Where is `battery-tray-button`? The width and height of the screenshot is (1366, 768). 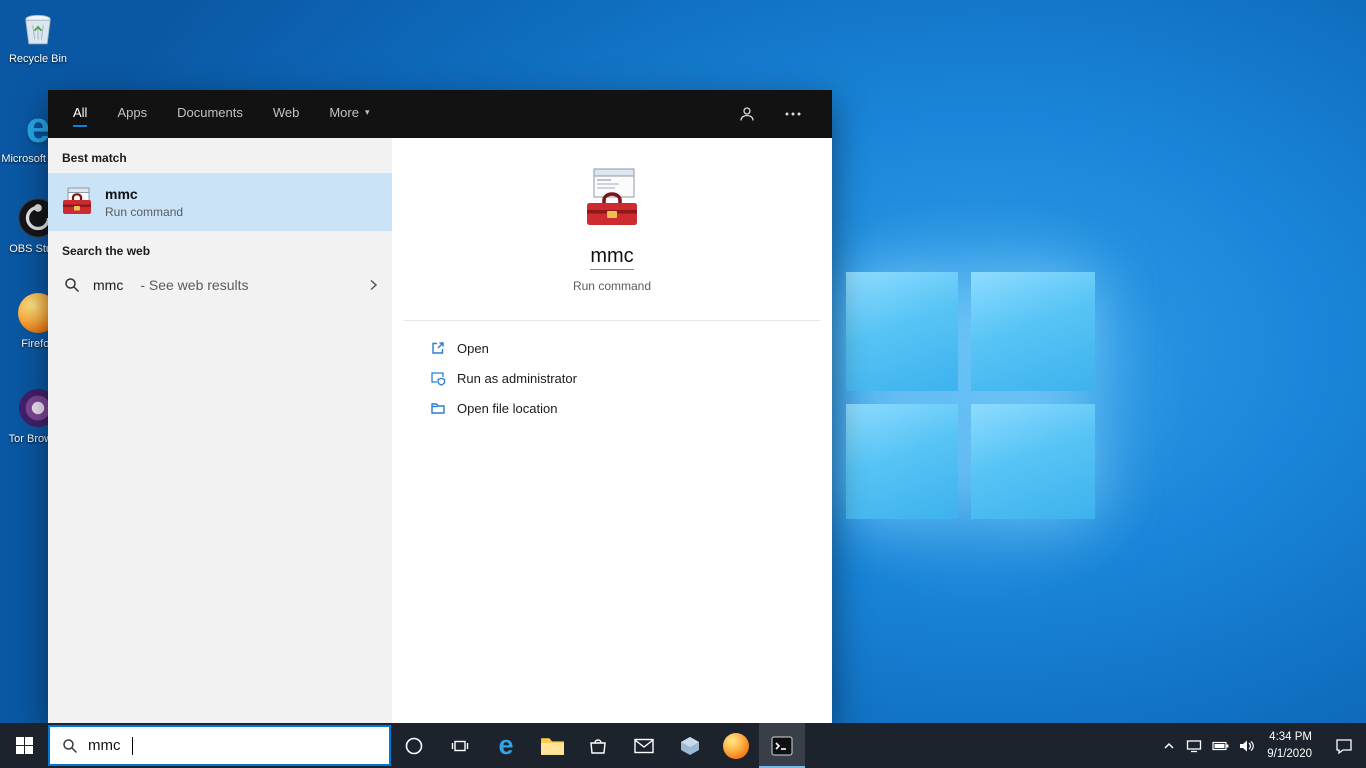
battery-tray-button is located at coordinates (1220, 745).